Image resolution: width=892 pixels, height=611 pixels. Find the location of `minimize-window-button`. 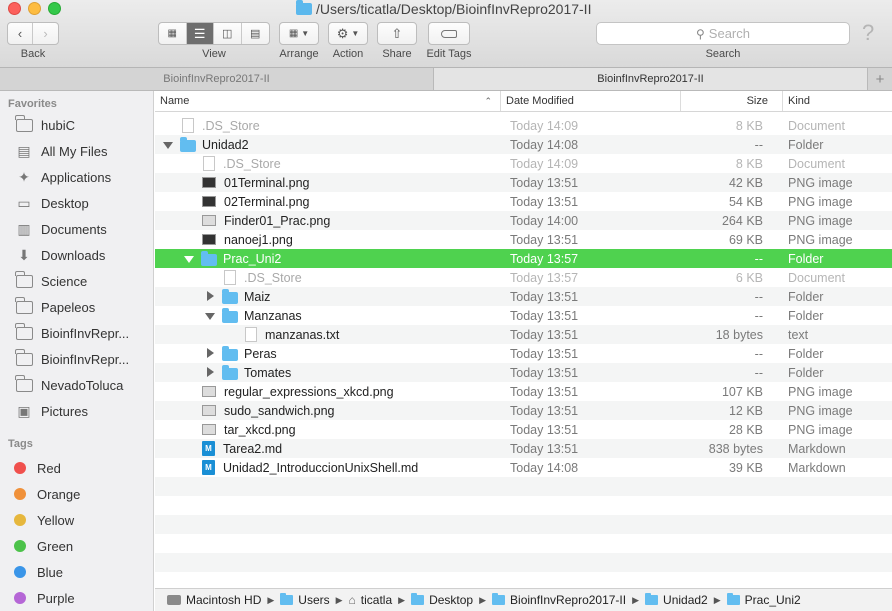

minimize-window-button is located at coordinates (34, 8).